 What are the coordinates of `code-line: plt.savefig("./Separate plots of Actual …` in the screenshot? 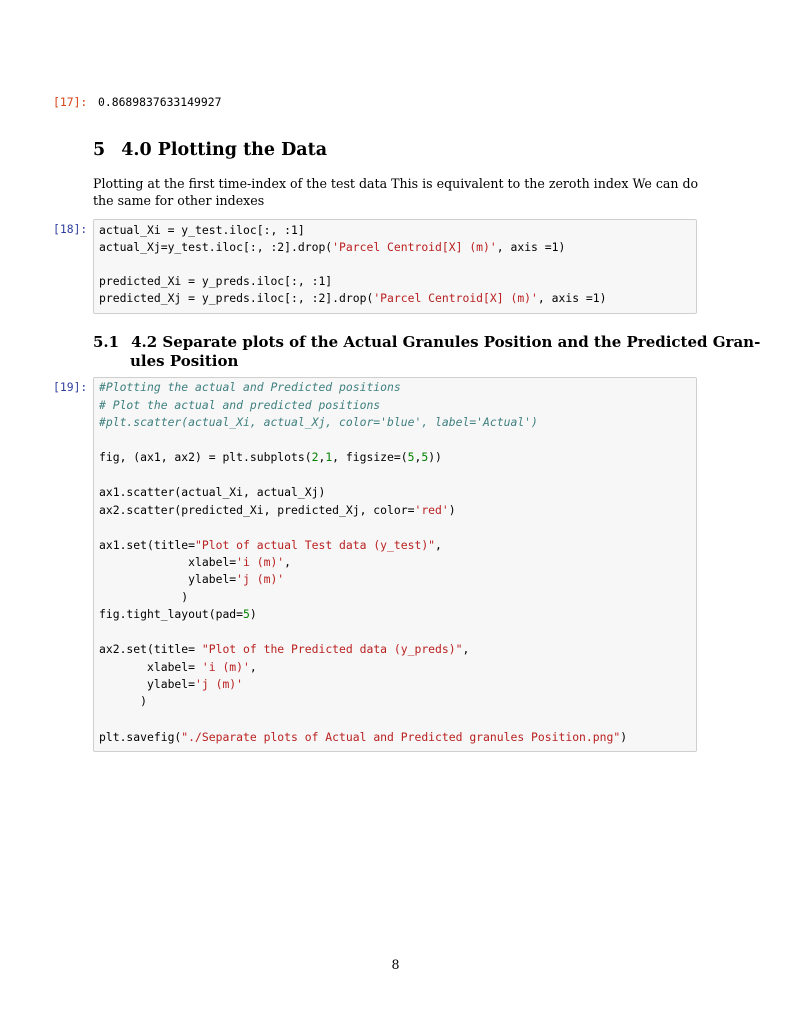 It's located at (363, 737).